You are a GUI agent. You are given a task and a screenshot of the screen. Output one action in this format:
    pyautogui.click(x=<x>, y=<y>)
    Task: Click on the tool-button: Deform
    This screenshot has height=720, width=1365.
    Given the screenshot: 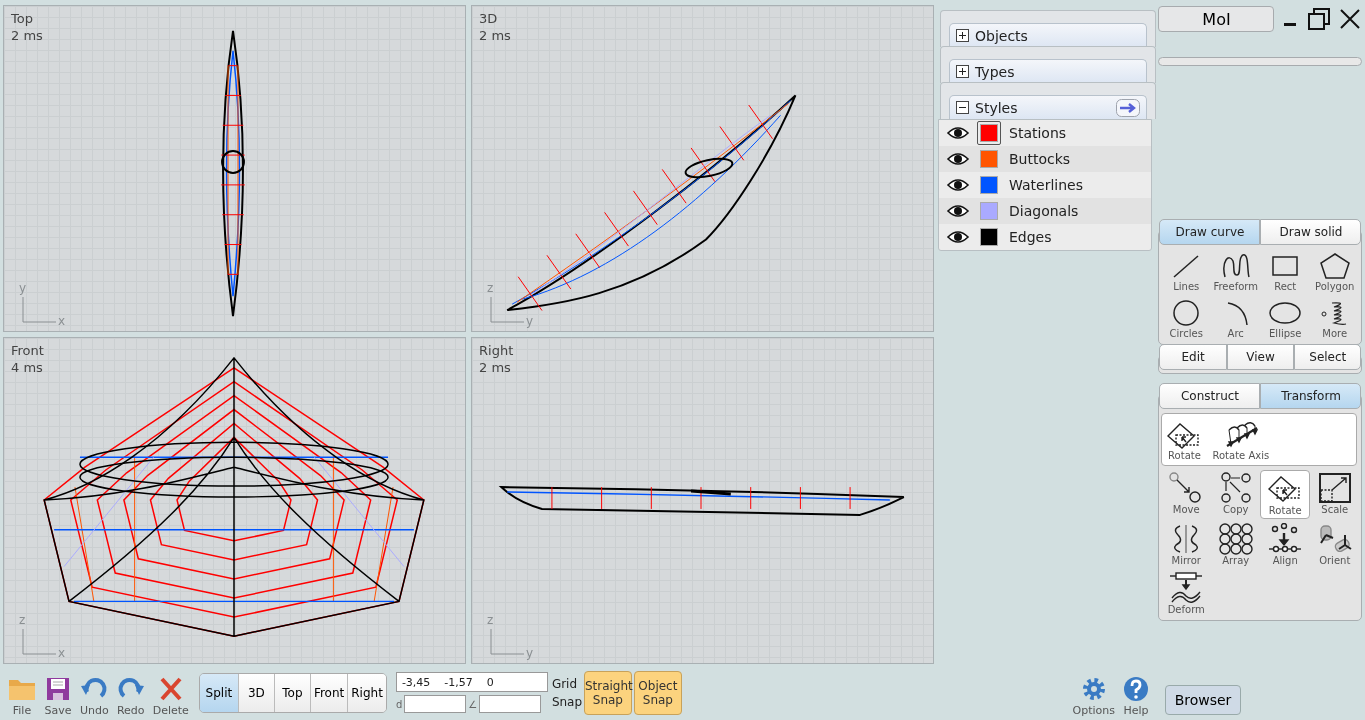 What is the action you would take?
    pyautogui.click(x=1186, y=593)
    